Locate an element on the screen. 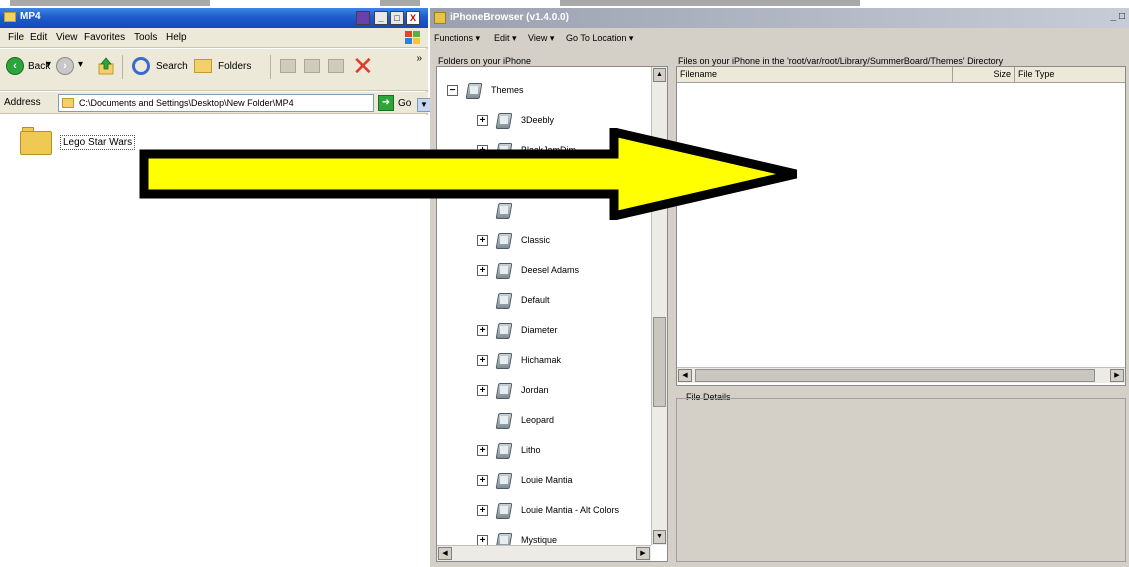 This screenshot has height=567, width=1129. explorer-menubar: File Edit View Favorites Tools Help is located at coordinates (214, 38).